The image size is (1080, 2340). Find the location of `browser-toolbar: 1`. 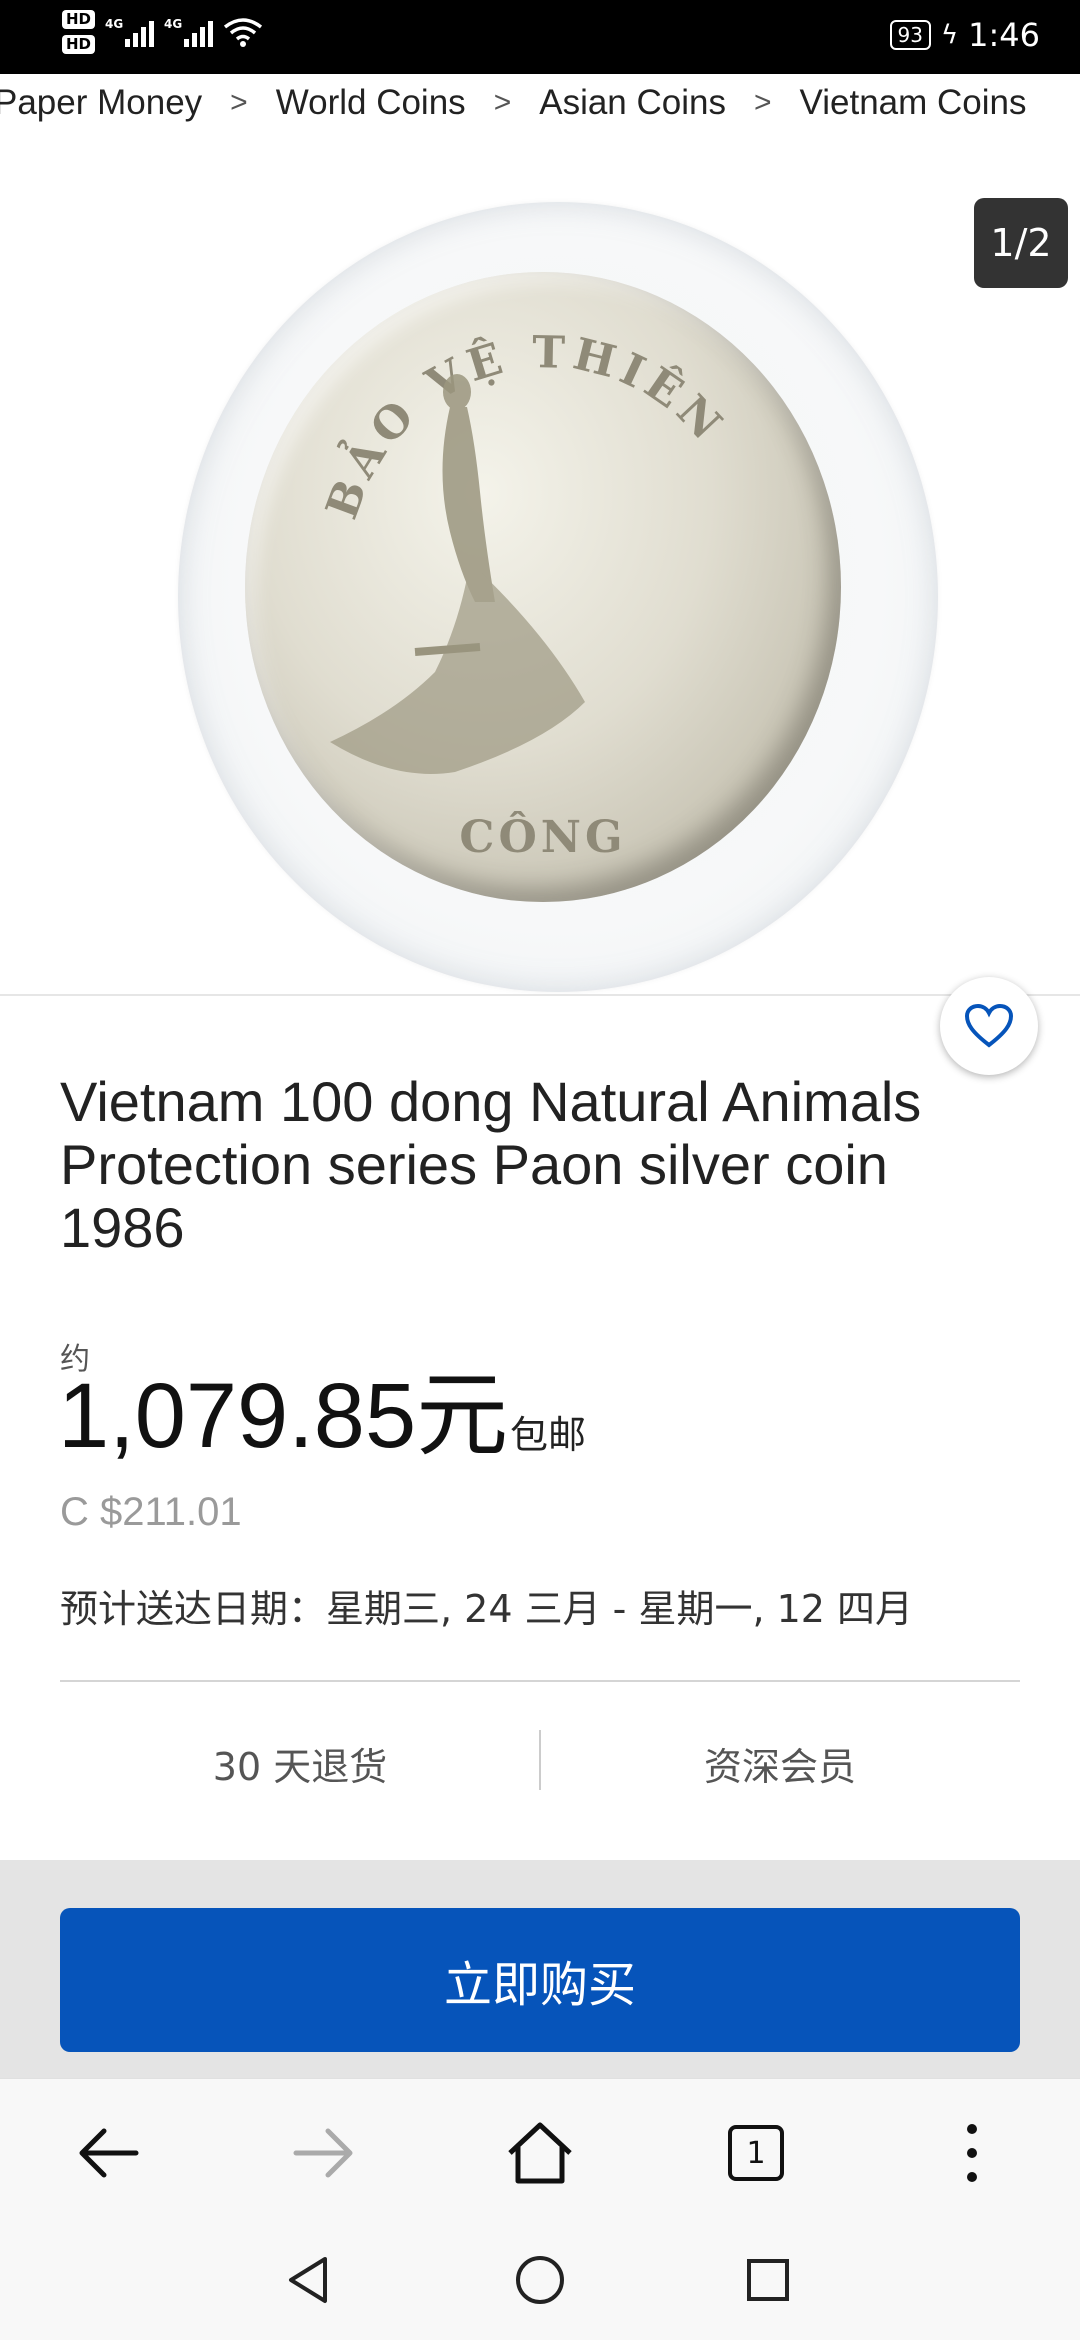

browser-toolbar: 1 is located at coordinates (540, 2149).